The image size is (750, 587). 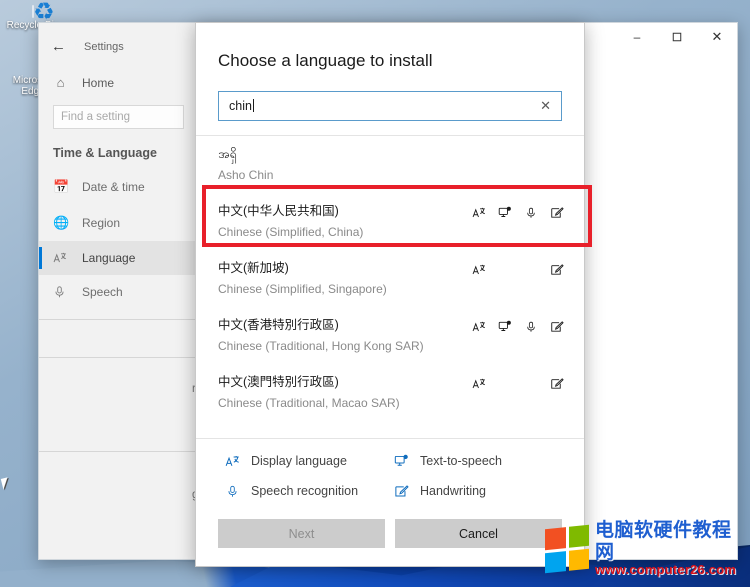 What do you see at coordinates (278, 382) in the screenshot?
I see `language-native-name: 中文(澳門特別行政區)` at bounding box center [278, 382].